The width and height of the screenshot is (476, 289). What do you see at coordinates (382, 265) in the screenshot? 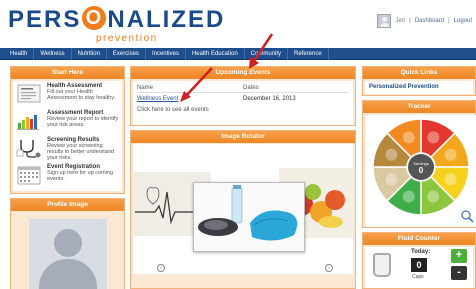
I see `water-jug-icon` at bounding box center [382, 265].